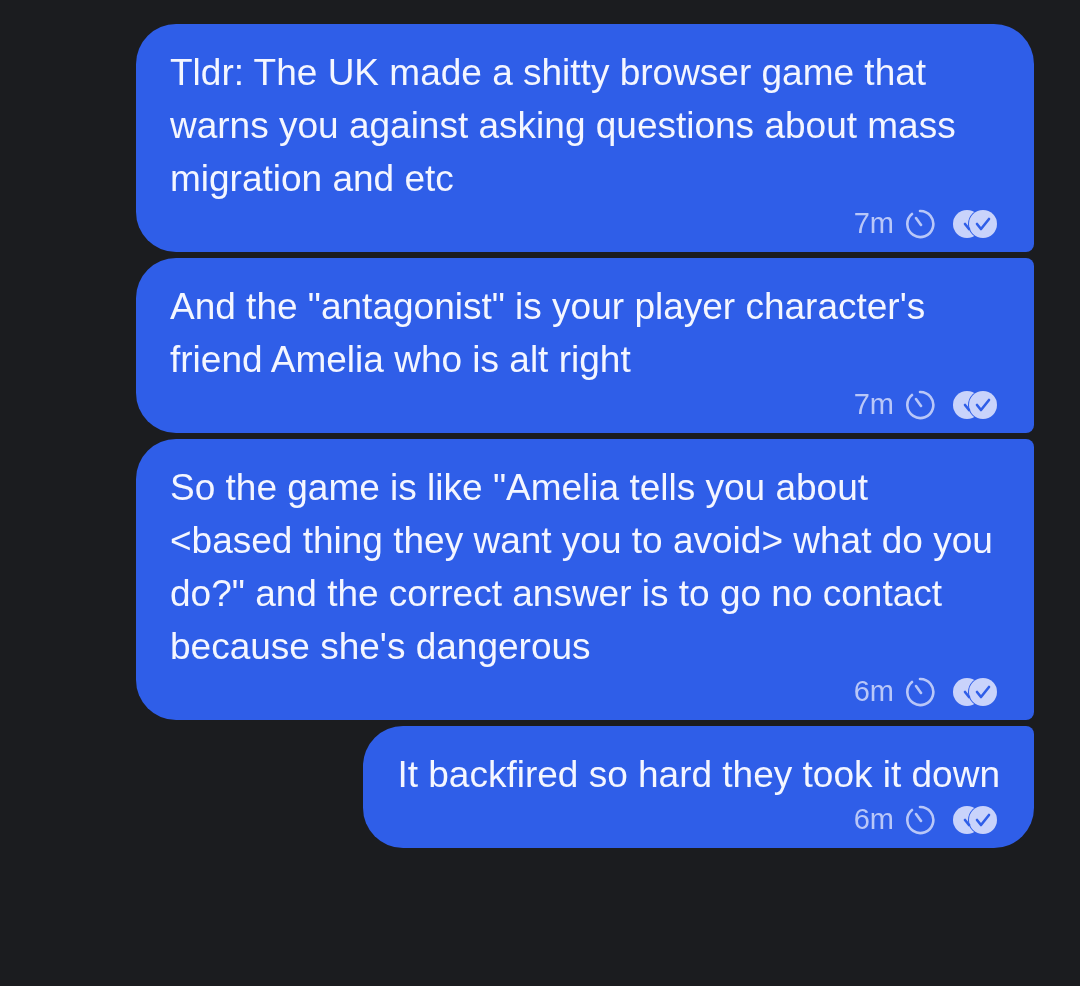 This screenshot has width=1080, height=986. Describe the element at coordinates (698, 775) in the screenshot. I see `message-text: It backfired so hard they took it down` at that location.